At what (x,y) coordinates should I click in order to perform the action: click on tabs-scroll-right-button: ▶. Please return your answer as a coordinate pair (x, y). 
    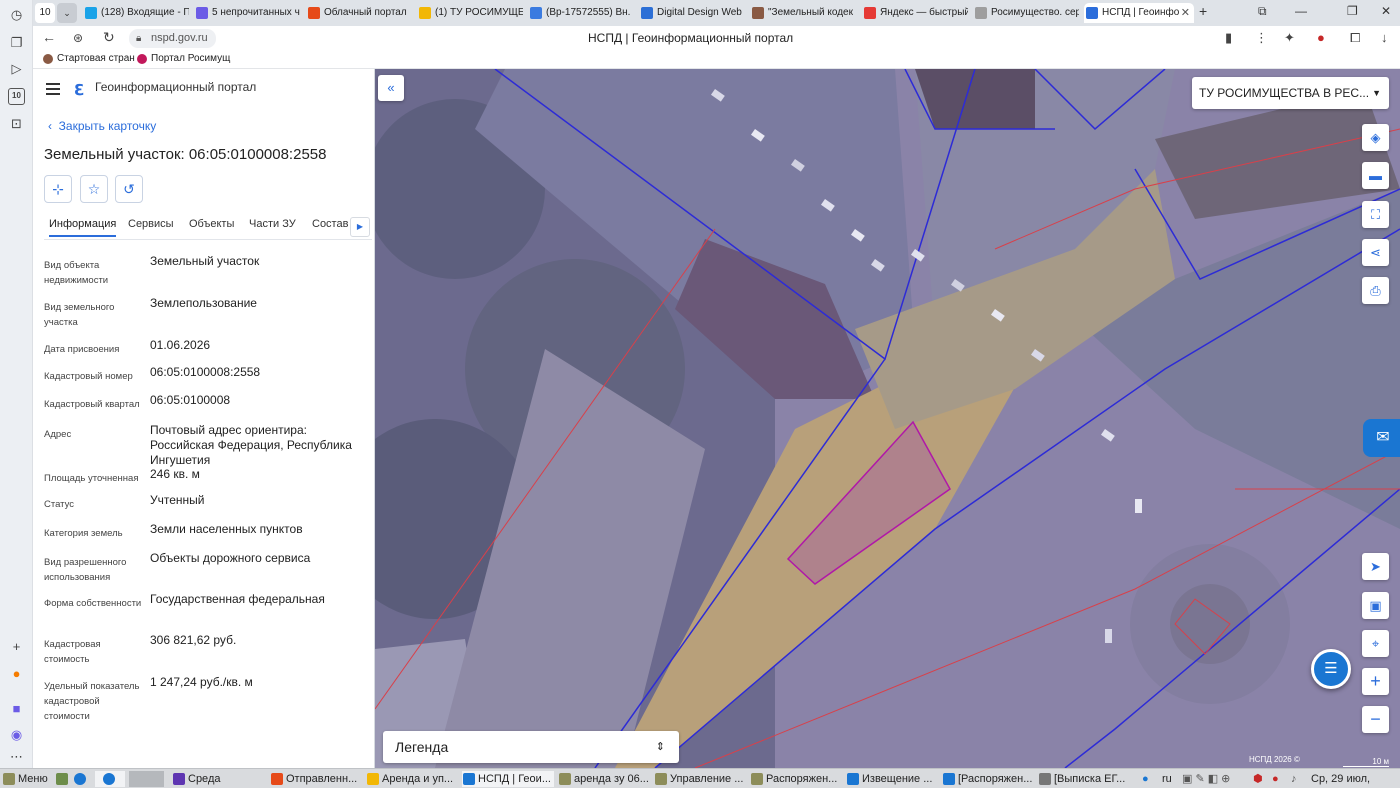
    Looking at the image, I should click on (360, 227).